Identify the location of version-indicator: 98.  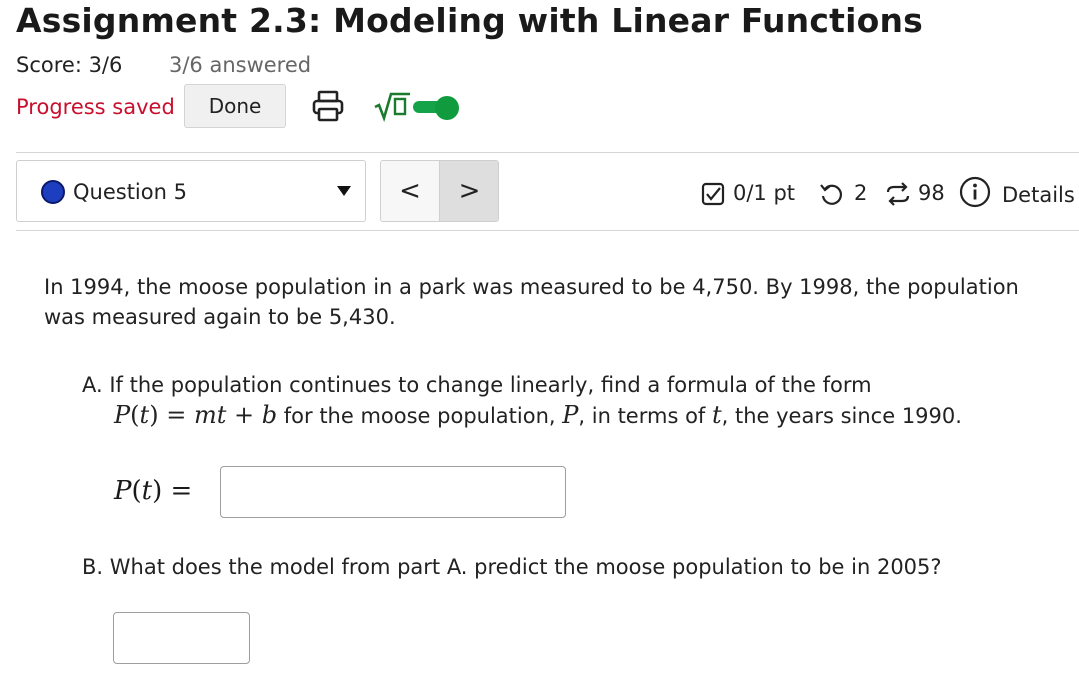
(916, 193).